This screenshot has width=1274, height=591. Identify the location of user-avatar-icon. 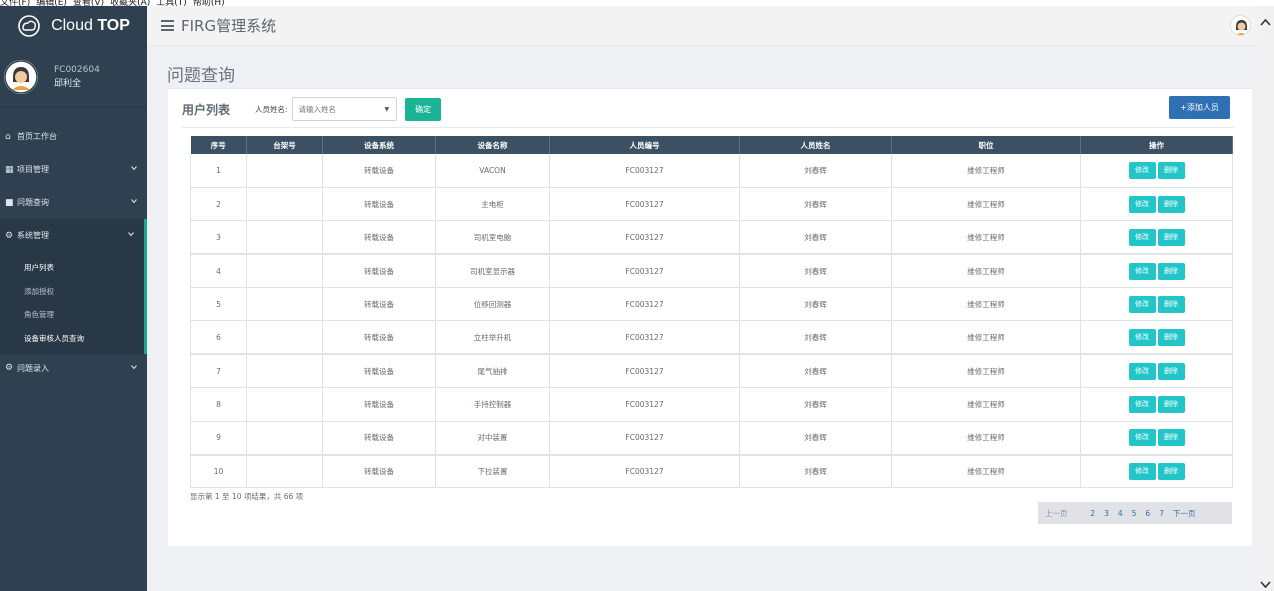
(21, 76).